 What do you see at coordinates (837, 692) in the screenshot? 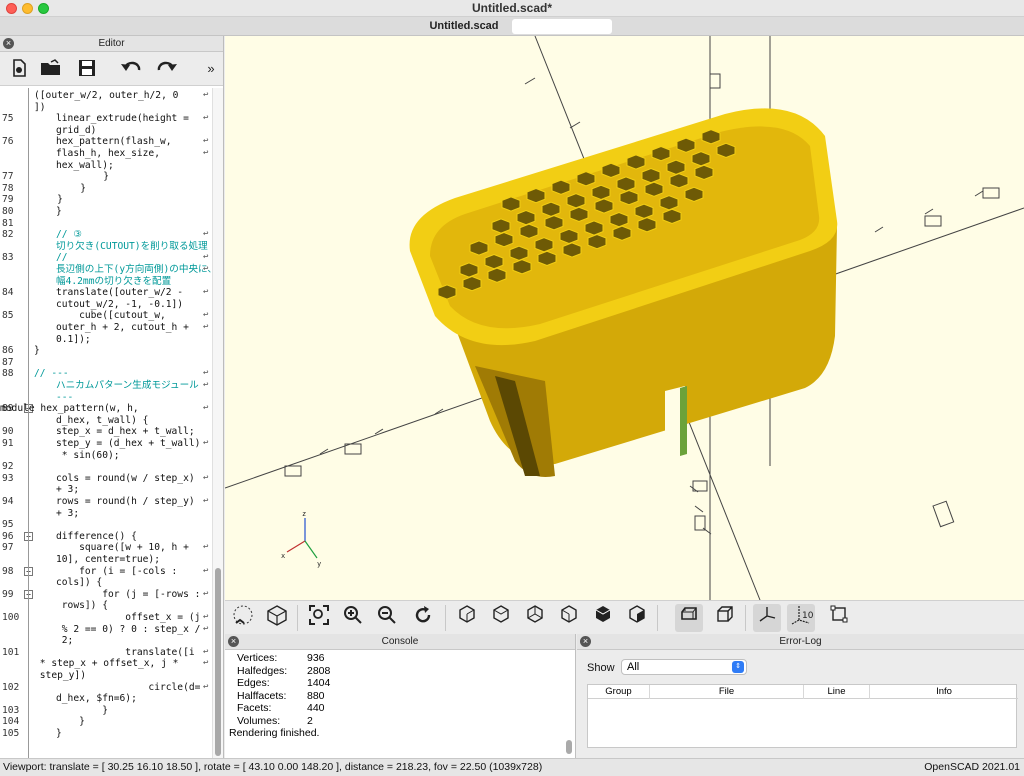
I see `column-line: Line` at bounding box center [837, 692].